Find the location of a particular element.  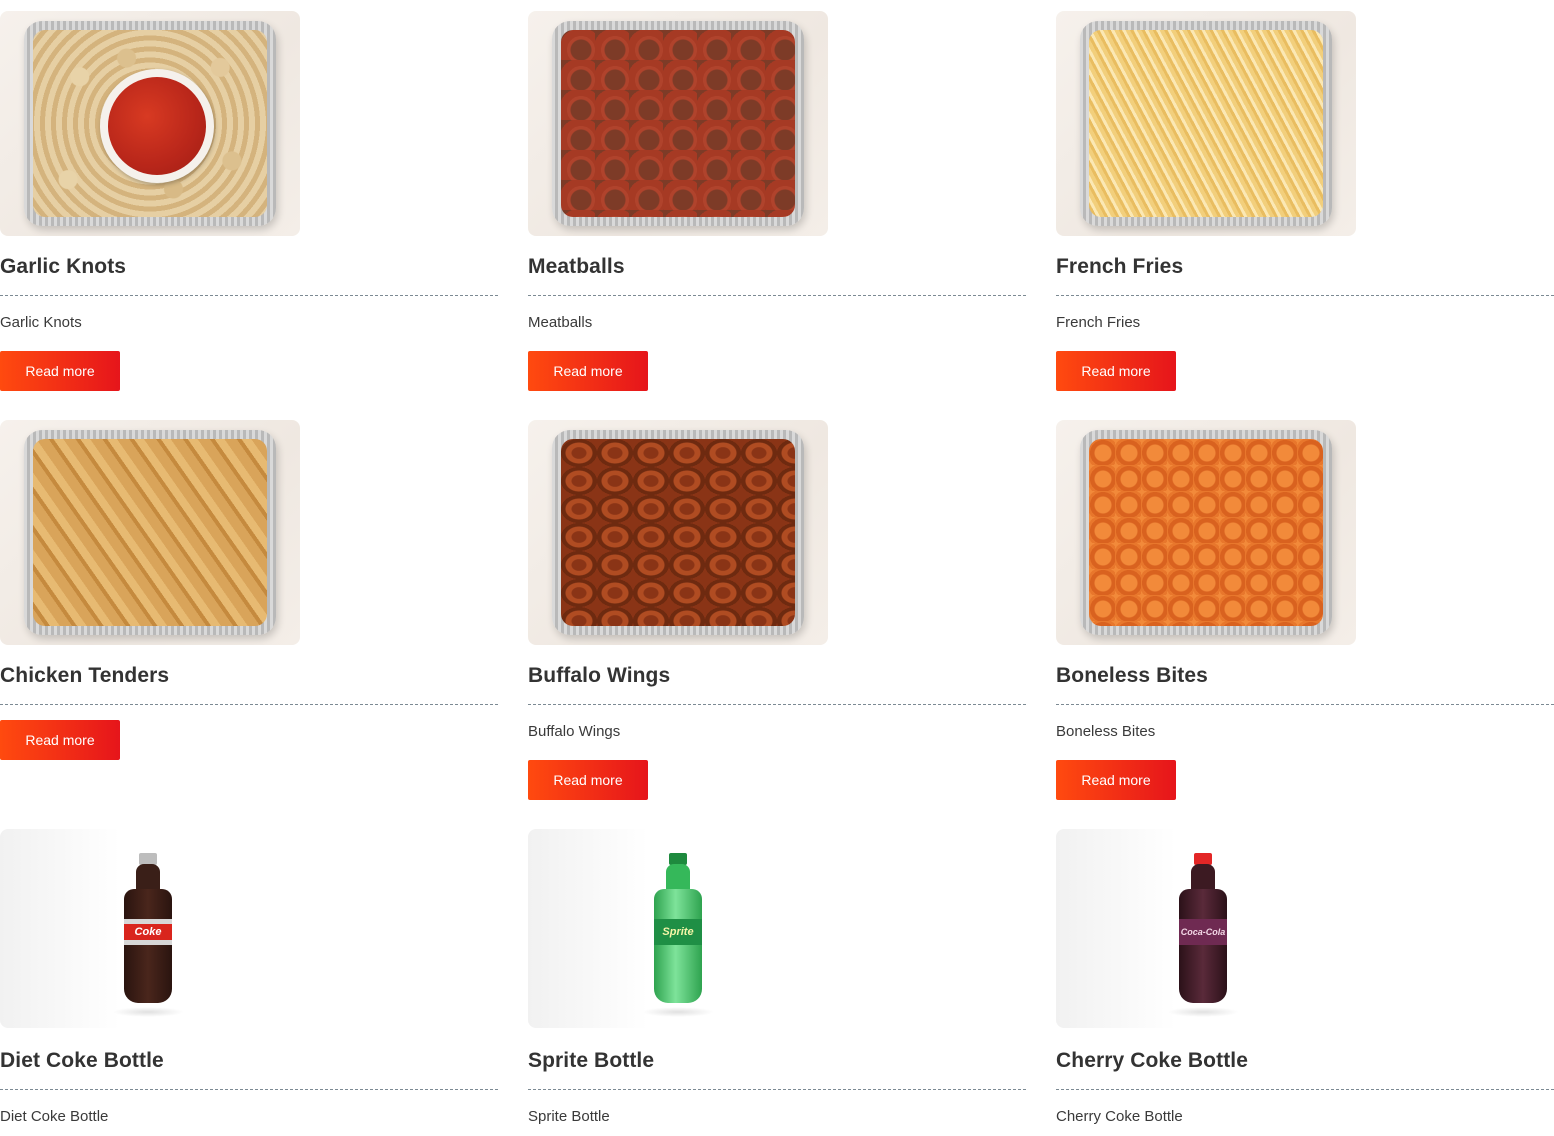

bottle-icon: Coke is located at coordinates (148, 928).